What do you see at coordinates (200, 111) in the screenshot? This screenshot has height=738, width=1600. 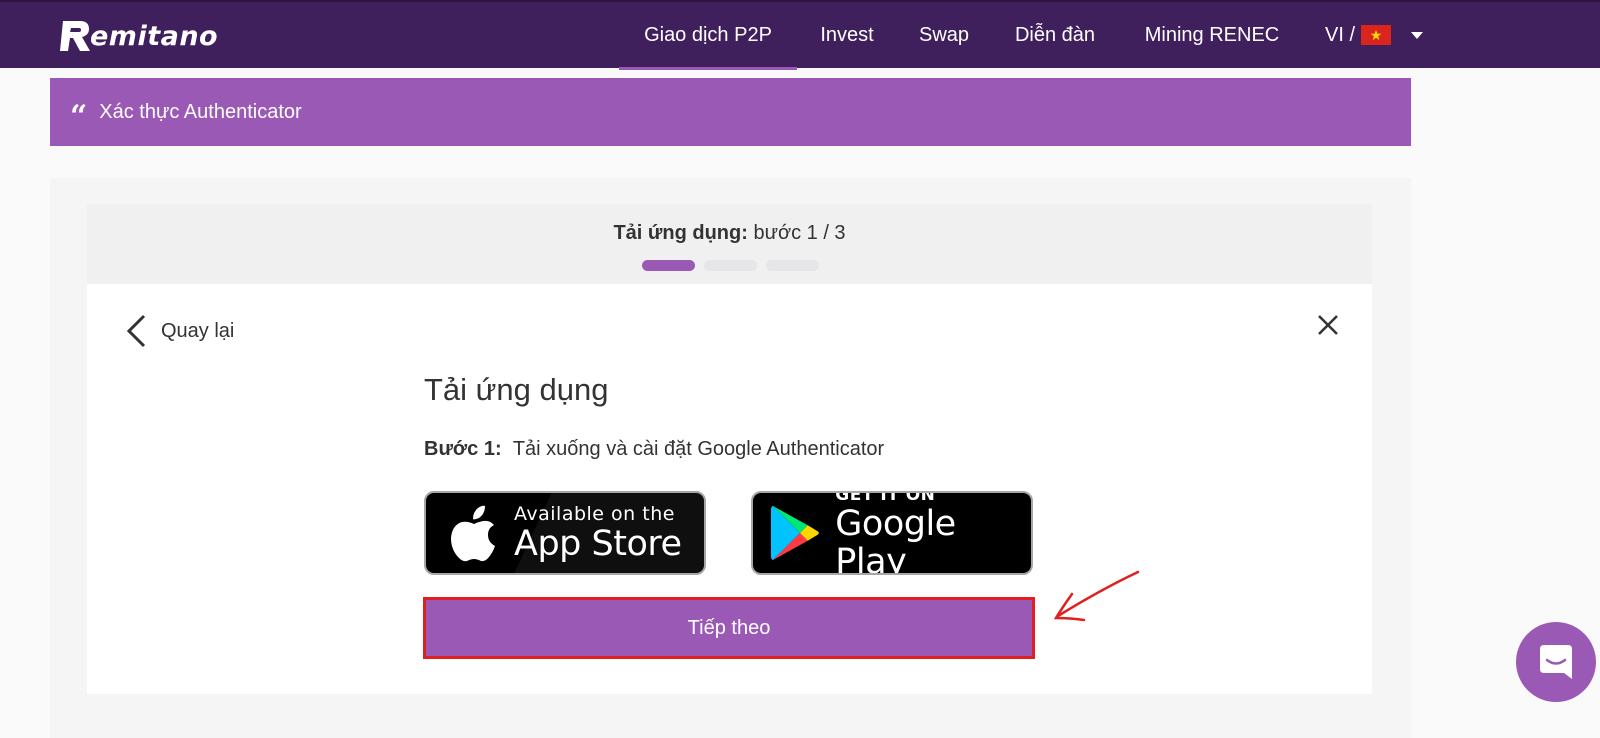 I see `banner-title: Xác thực Authenticator` at bounding box center [200, 111].